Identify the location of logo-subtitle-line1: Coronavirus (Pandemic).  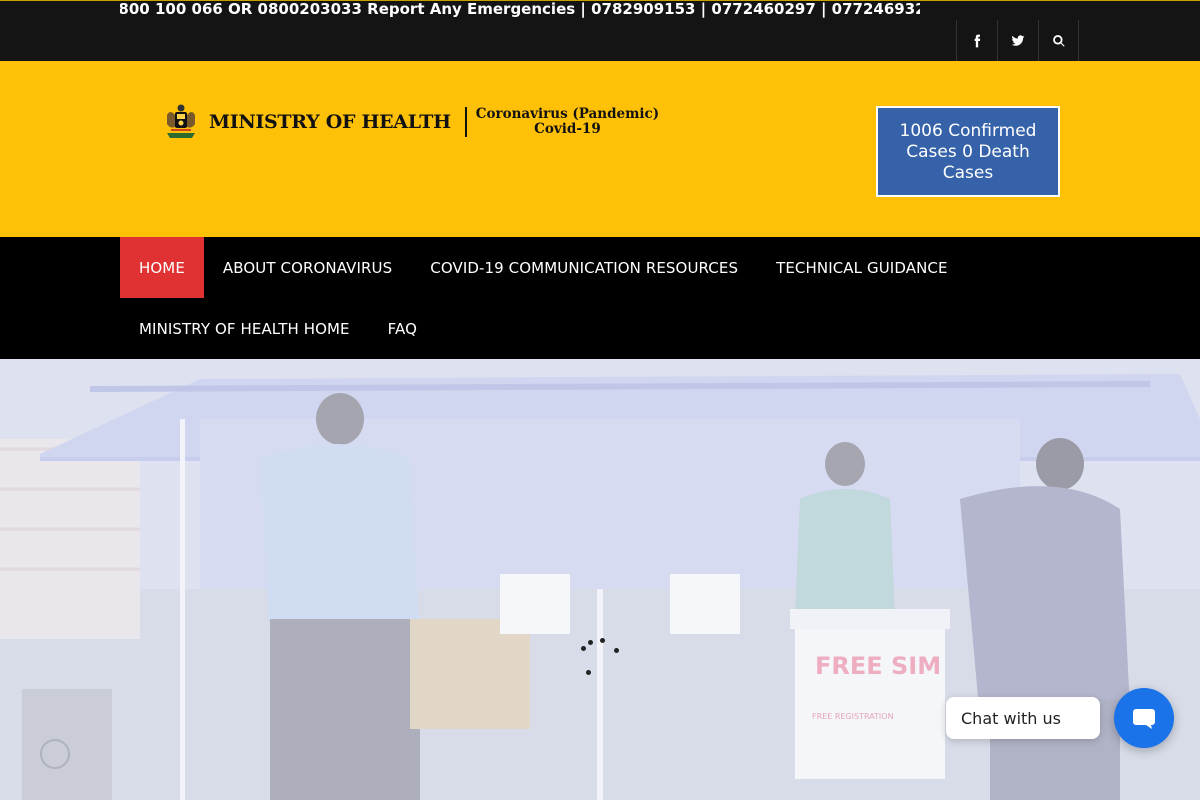
(567, 114).